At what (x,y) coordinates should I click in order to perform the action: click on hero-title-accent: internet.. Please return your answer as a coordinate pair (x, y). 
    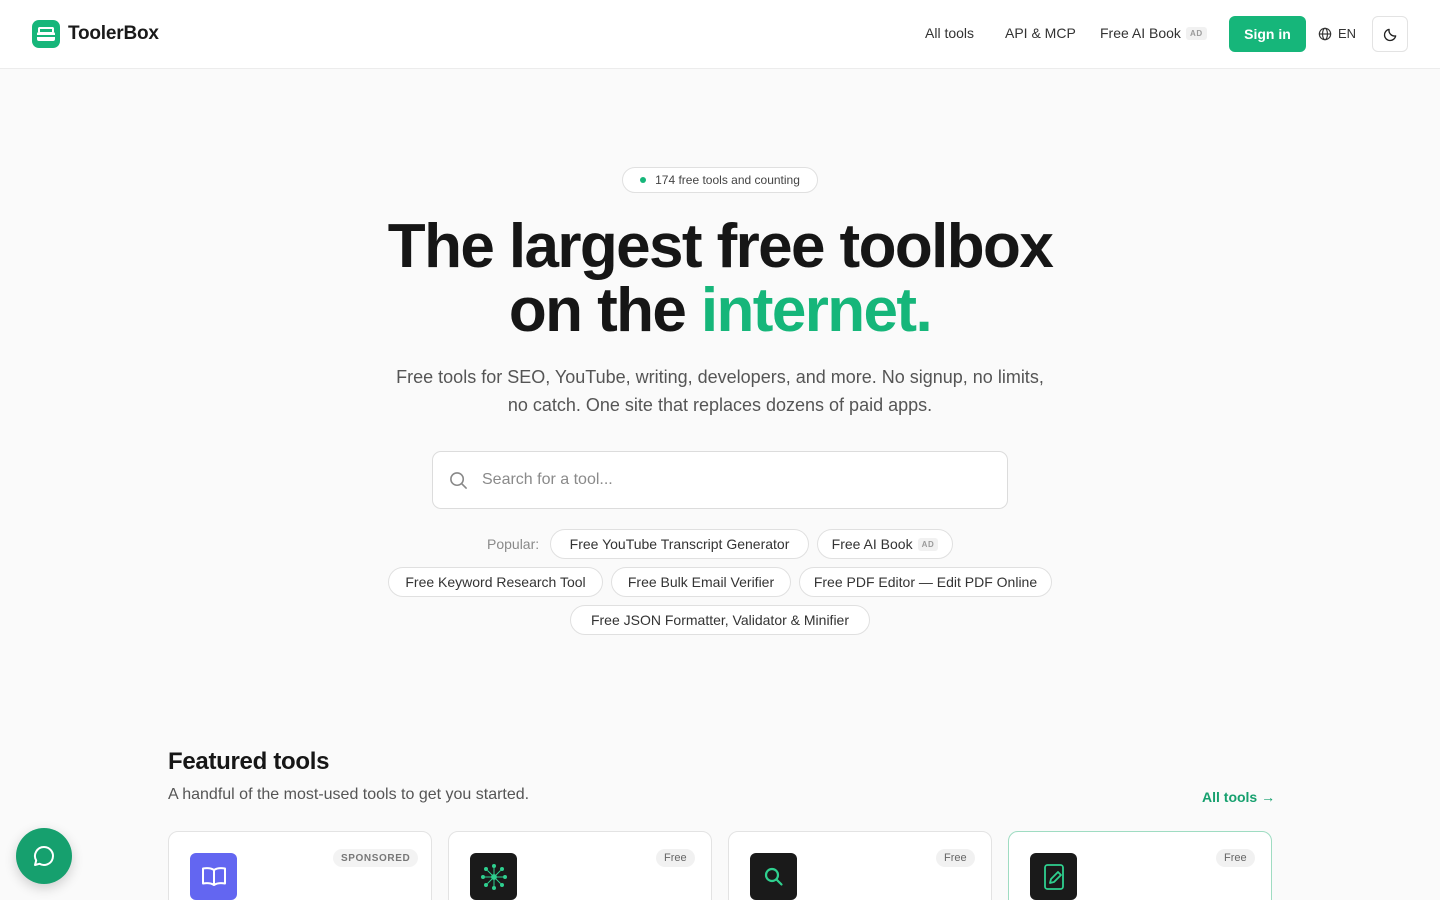
    Looking at the image, I should click on (816, 310).